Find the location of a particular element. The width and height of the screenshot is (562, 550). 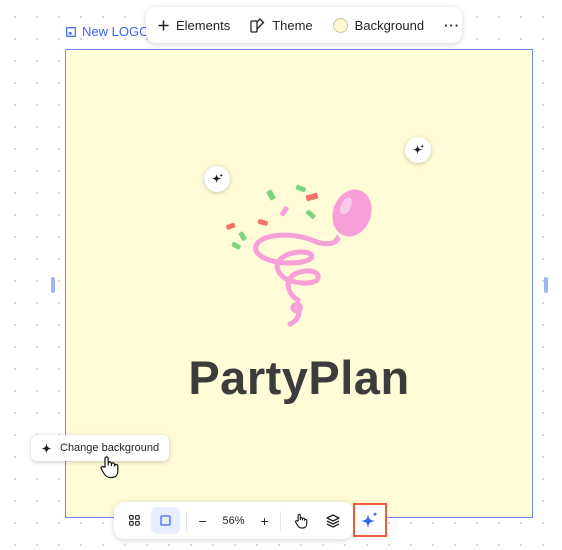

more-icon: ··· is located at coordinates (452, 25).